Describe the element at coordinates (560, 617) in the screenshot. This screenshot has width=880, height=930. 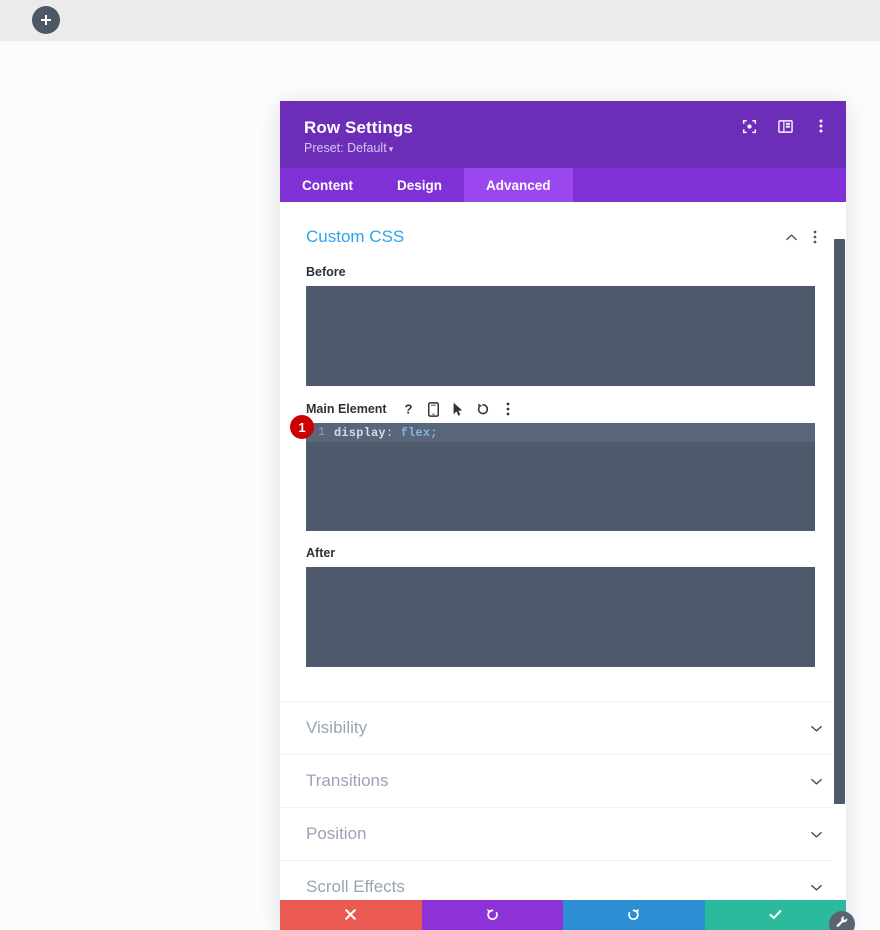
I see `after-css-textarea` at that location.